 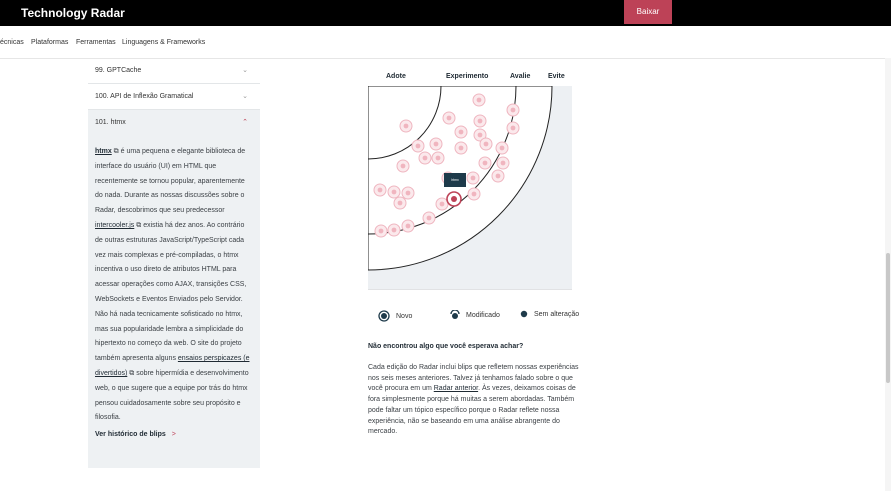 I want to click on nav-item-ferramentas: Ferramentas, so click(x=96, y=42).